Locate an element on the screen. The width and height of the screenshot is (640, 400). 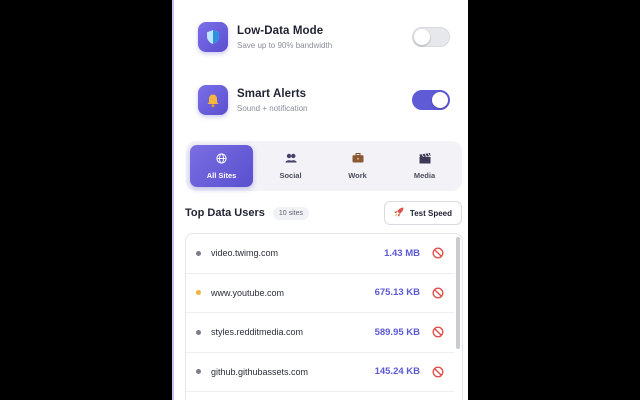
category-tabs: All Sites Social Work Media is located at coordinates (324, 166).